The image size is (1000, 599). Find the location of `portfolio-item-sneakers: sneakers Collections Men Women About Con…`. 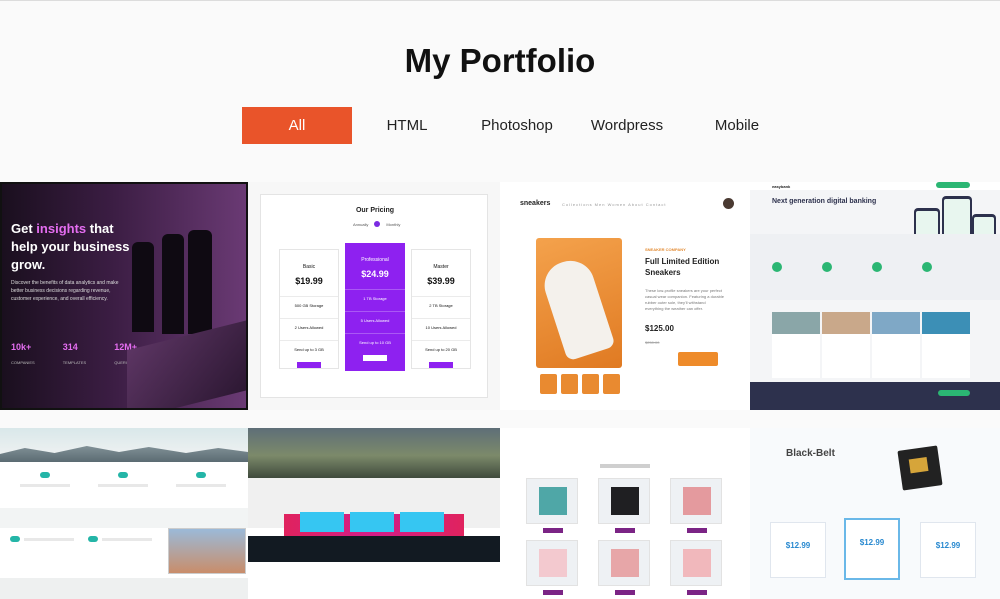

portfolio-item-sneakers: sneakers Collections Men Women About Con… is located at coordinates (625, 296).